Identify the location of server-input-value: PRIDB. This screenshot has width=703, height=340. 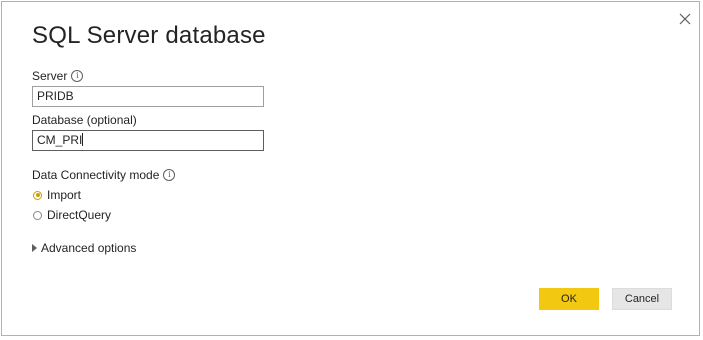
(55, 96).